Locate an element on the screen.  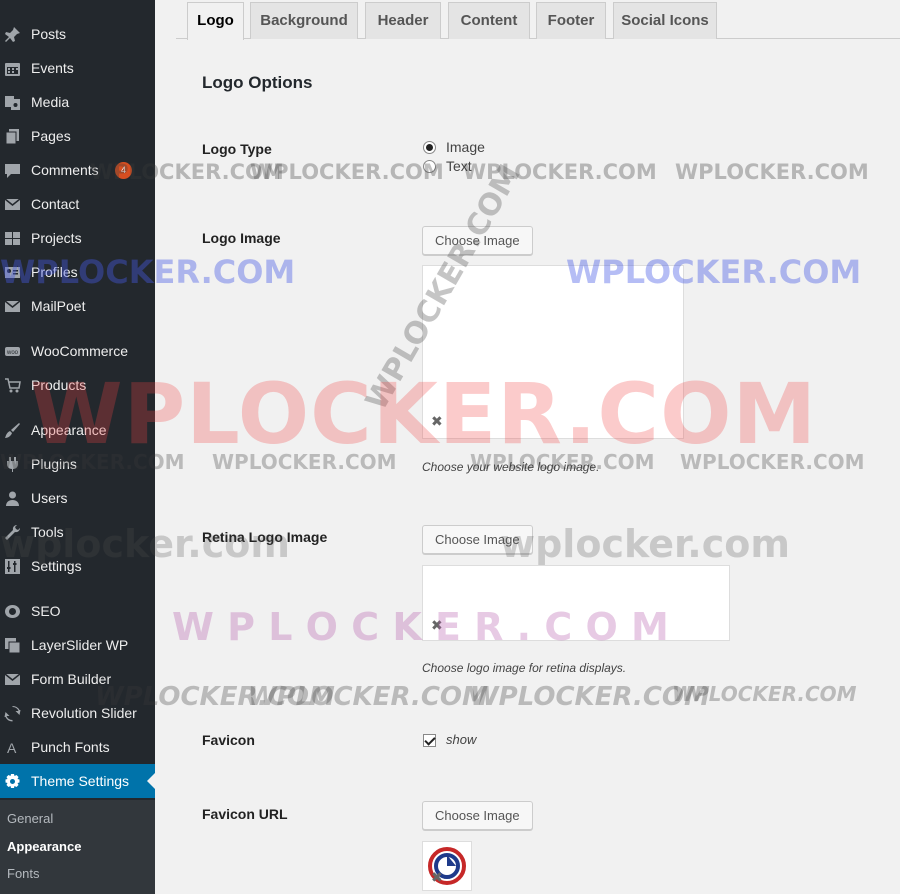
favicon-url-label: Favicon URL is located at coordinates (245, 814).